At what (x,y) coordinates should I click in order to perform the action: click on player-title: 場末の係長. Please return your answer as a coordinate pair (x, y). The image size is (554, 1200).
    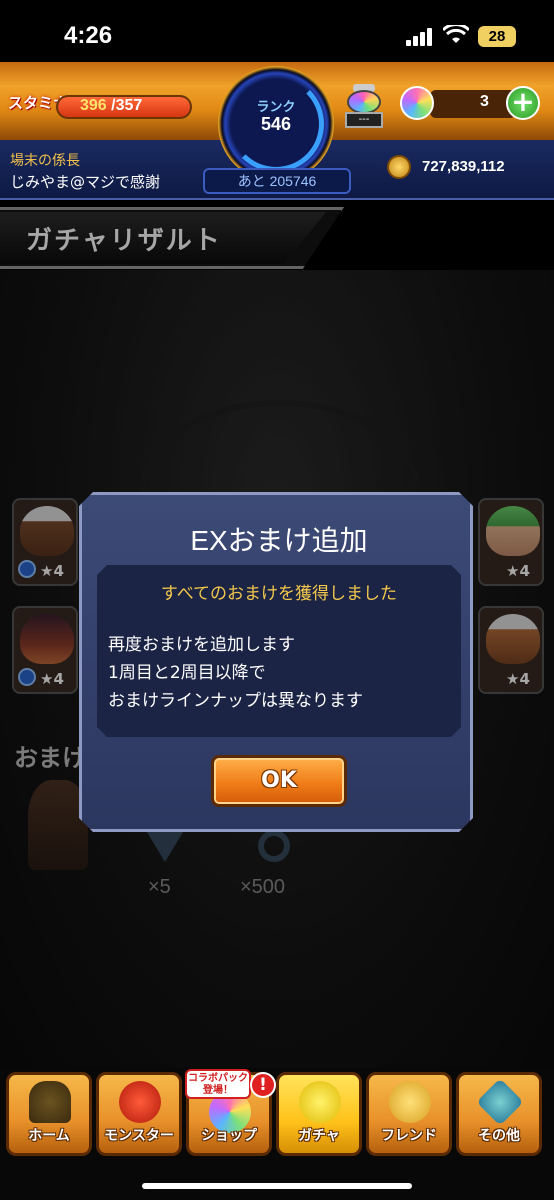
    Looking at the image, I should click on (45, 161).